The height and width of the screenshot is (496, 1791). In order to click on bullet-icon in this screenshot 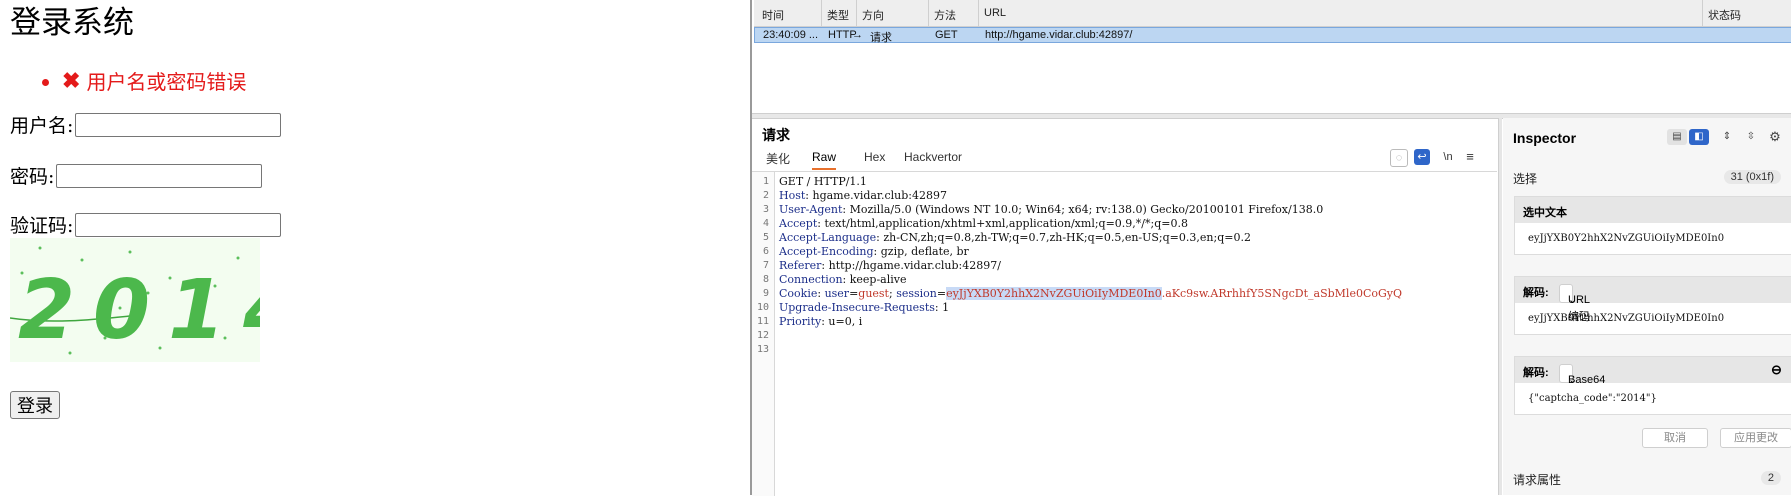, I will do `click(45, 82)`.